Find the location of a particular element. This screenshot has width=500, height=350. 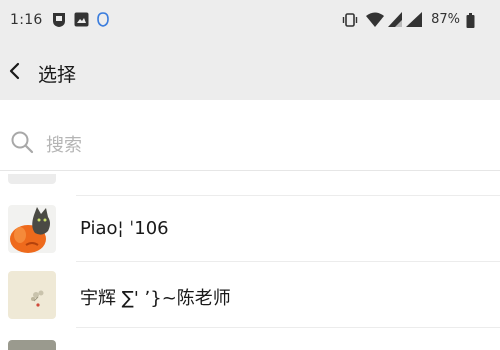

chevron-left-icon is located at coordinates (14, 71).